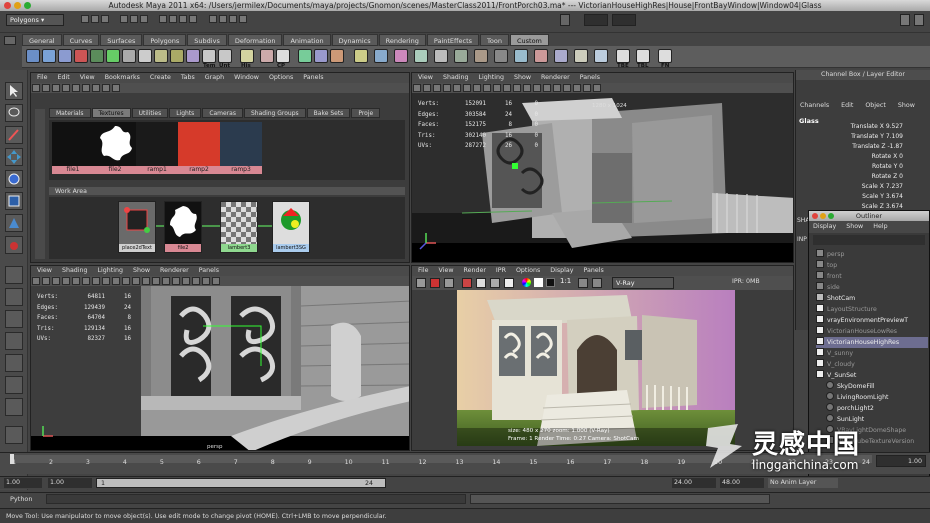 Image resolution: width=930 pixels, height=523 pixels. I want to click on curve-tool-2-icon, so click(49, 56).